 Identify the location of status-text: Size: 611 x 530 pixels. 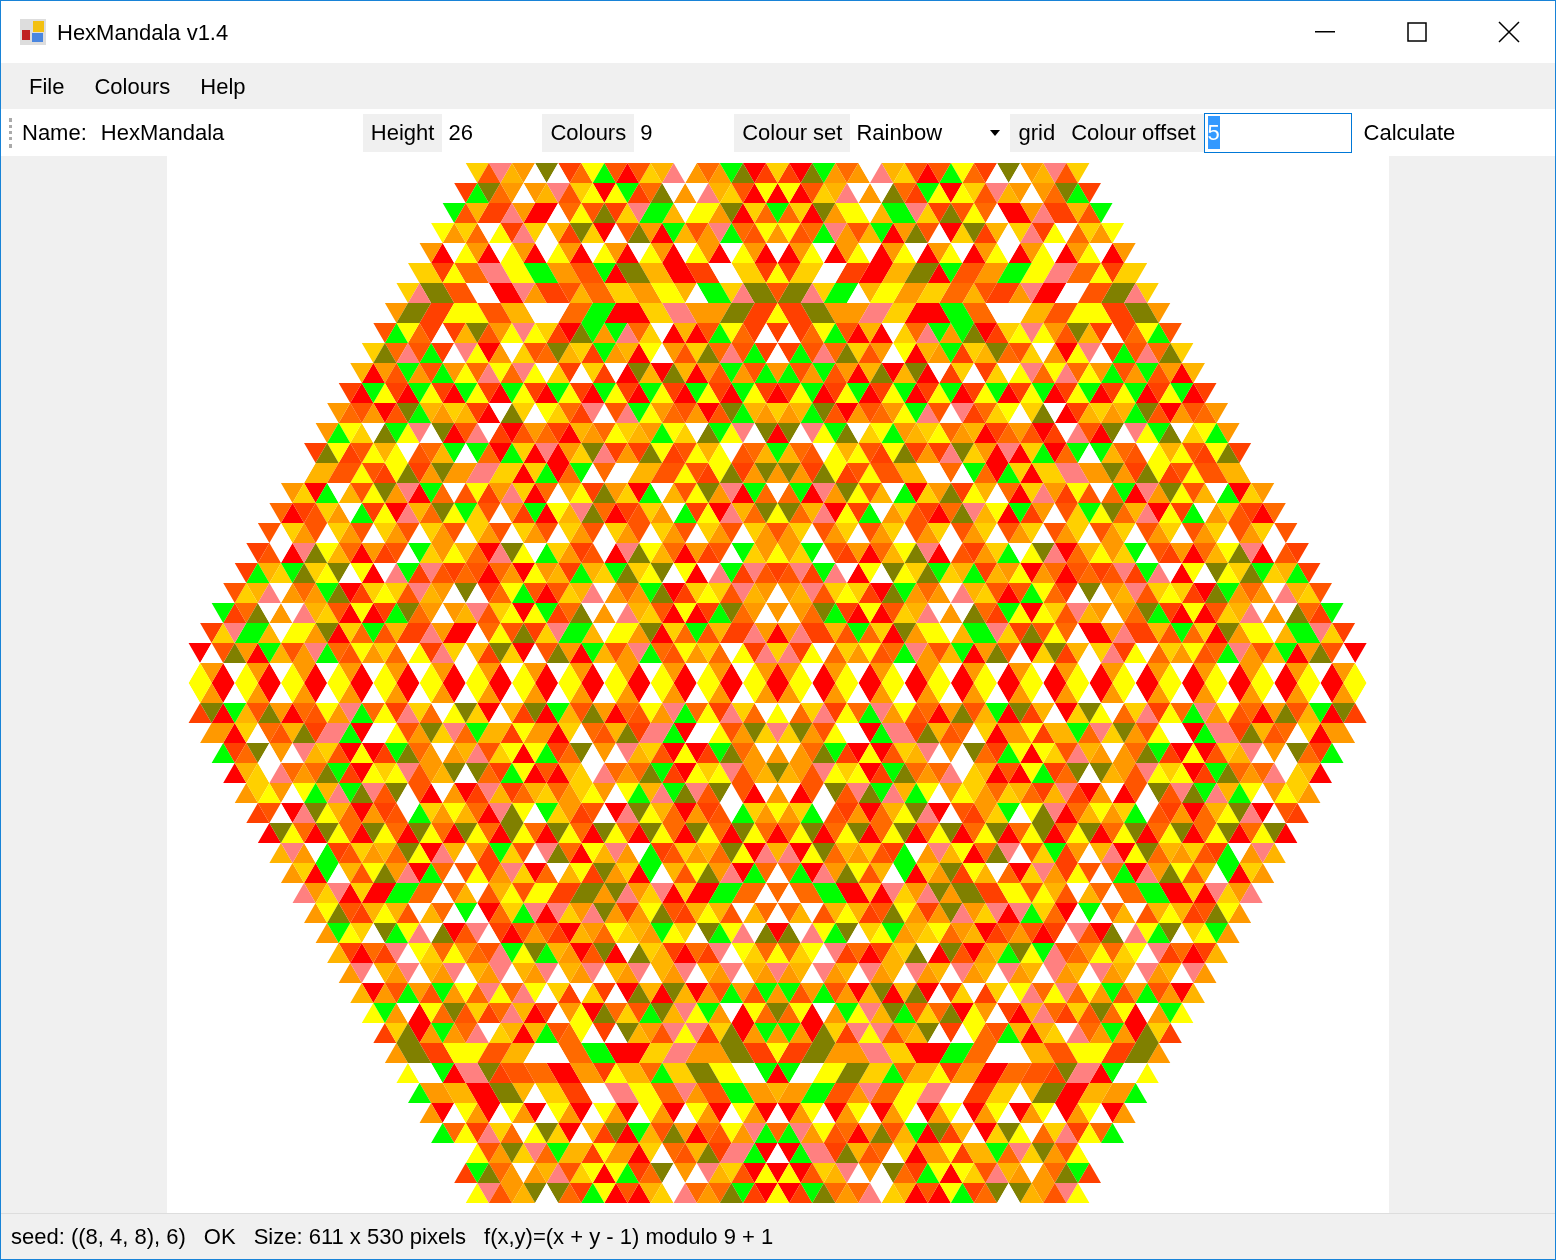
(360, 1237).